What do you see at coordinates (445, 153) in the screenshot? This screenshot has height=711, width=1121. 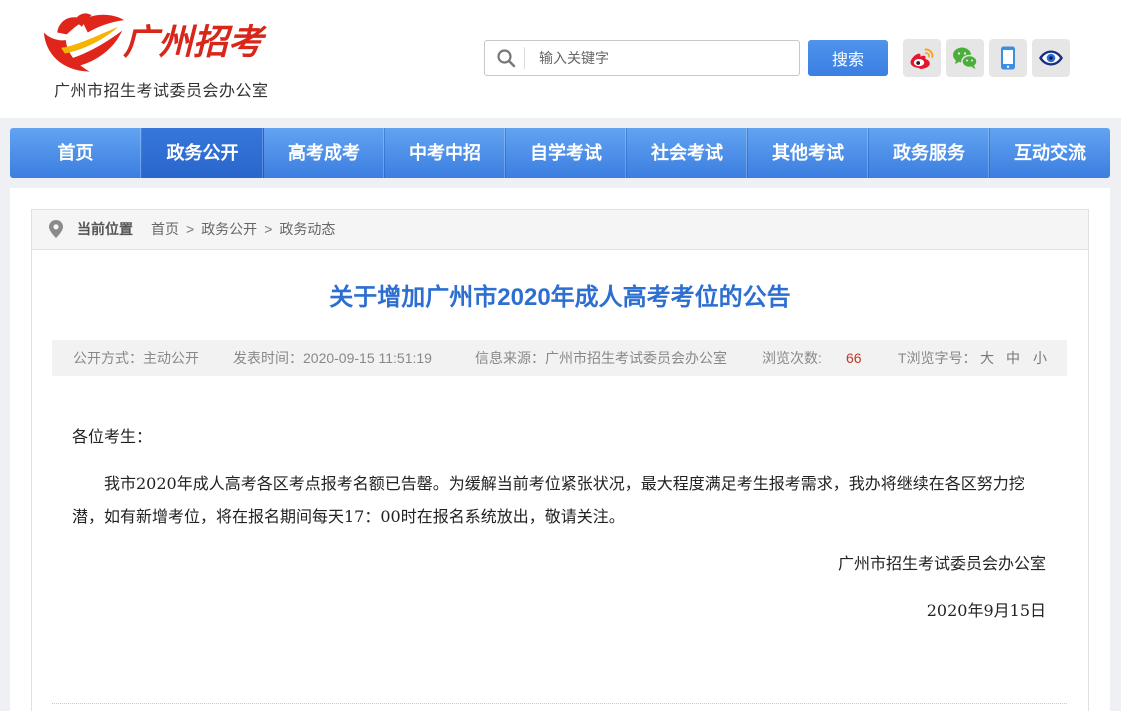 I see `nav-item-zhongkao: 中考中招` at bounding box center [445, 153].